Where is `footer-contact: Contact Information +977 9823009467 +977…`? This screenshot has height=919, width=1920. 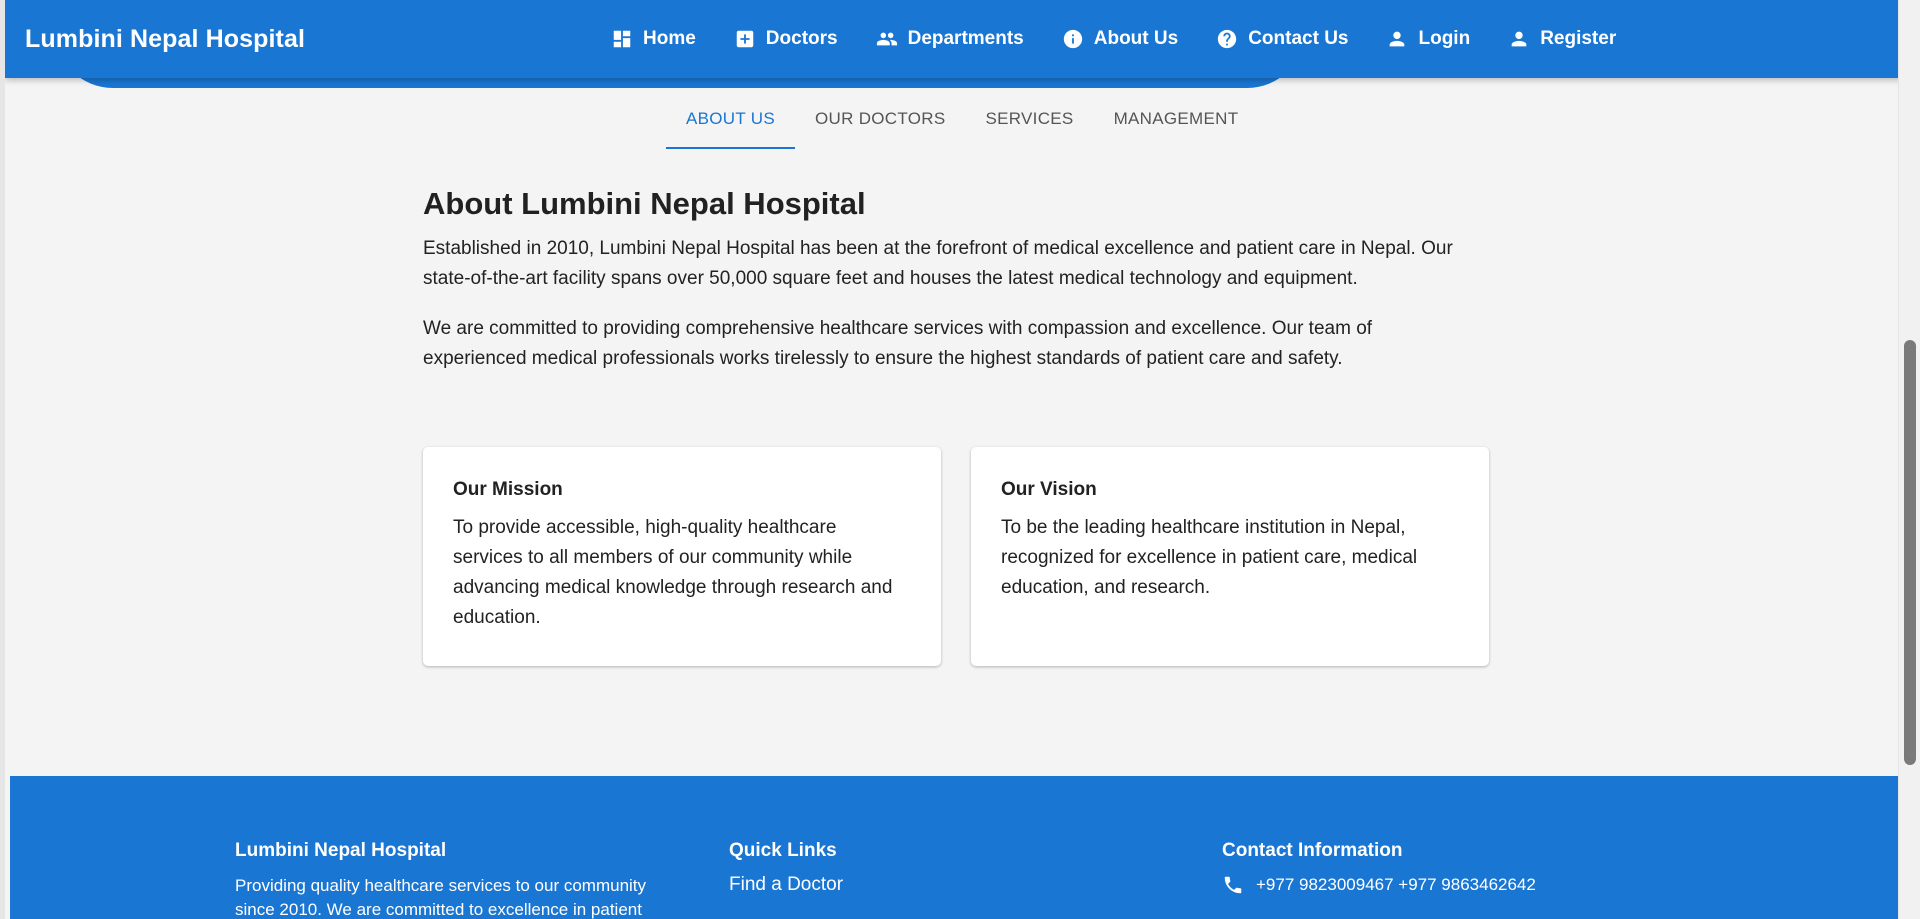 footer-contact: Contact Information +977 9823009467 +977… is located at coordinates (1379, 868).